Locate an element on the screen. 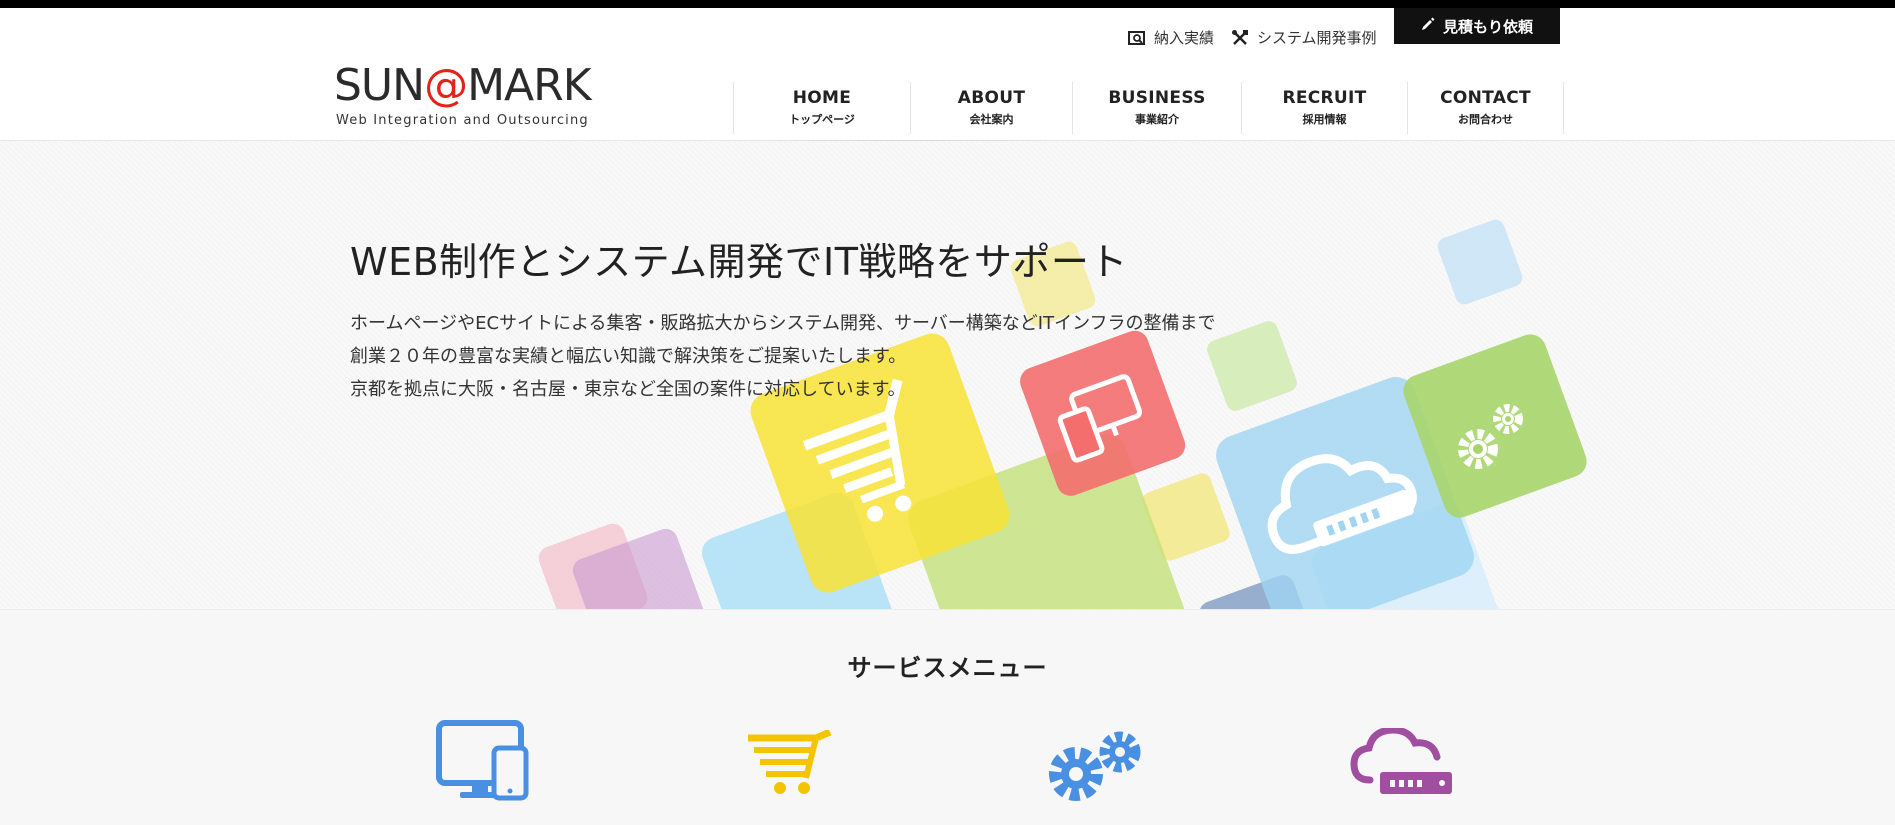 Image resolution: width=1895 pixels, height=825 pixels. nav-item-sublabel: 会社案内 is located at coordinates (991, 119).